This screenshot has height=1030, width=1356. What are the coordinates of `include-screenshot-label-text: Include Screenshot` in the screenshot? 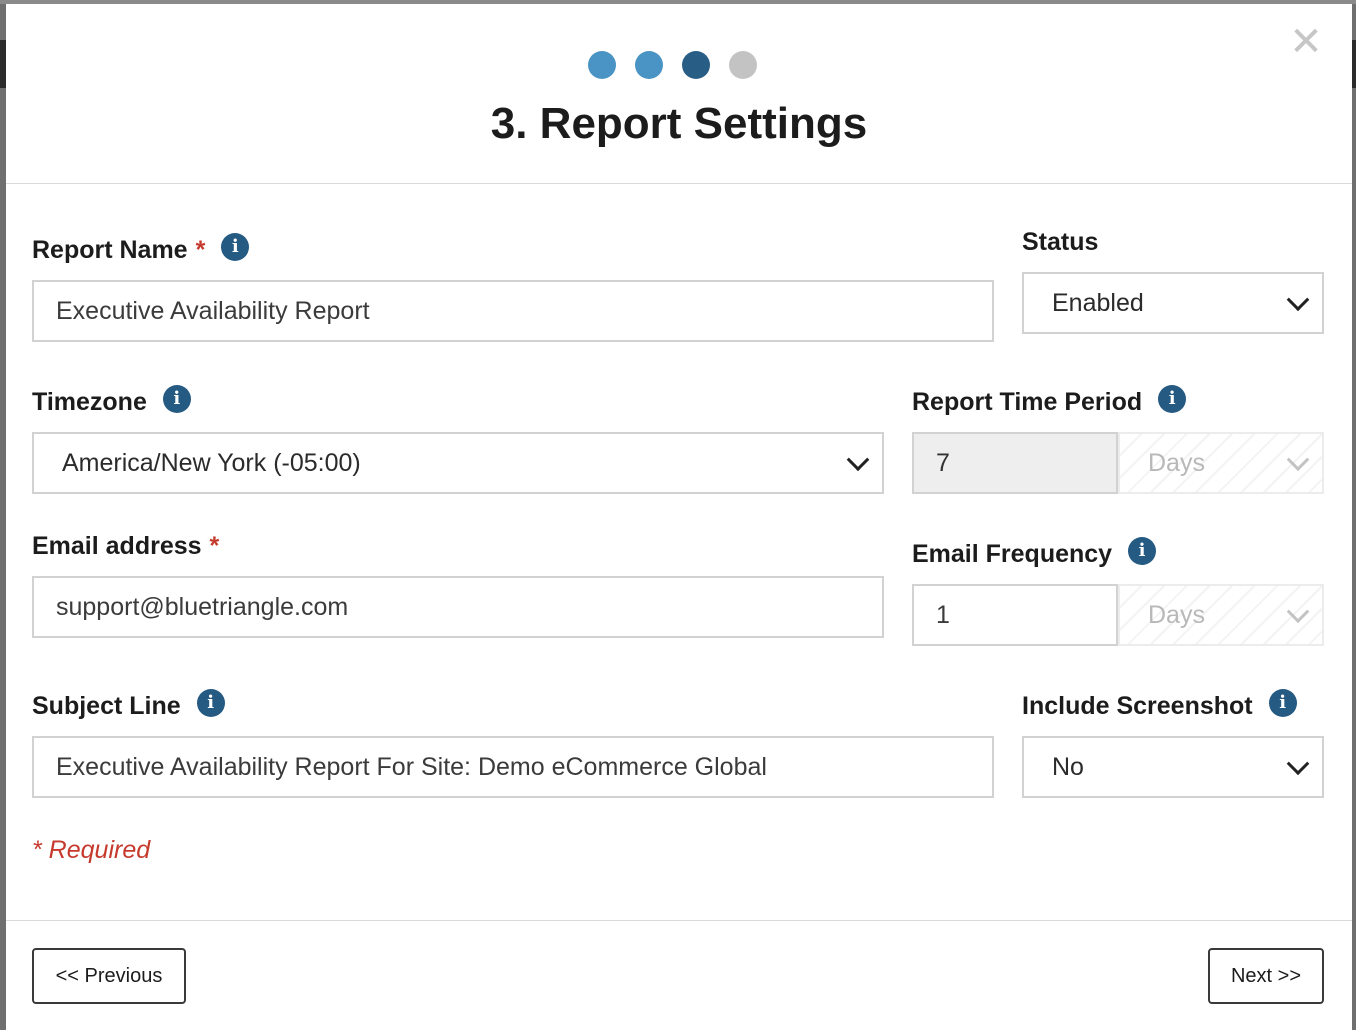 It's located at (1137, 706).